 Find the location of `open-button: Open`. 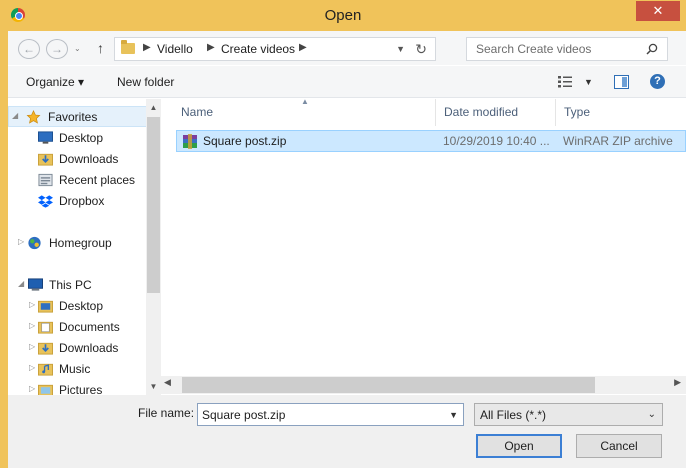

open-button: Open is located at coordinates (519, 446).